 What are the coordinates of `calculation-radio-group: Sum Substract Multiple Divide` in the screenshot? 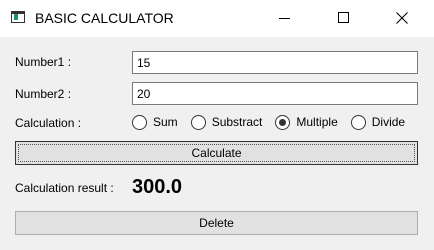 It's located at (268, 122).